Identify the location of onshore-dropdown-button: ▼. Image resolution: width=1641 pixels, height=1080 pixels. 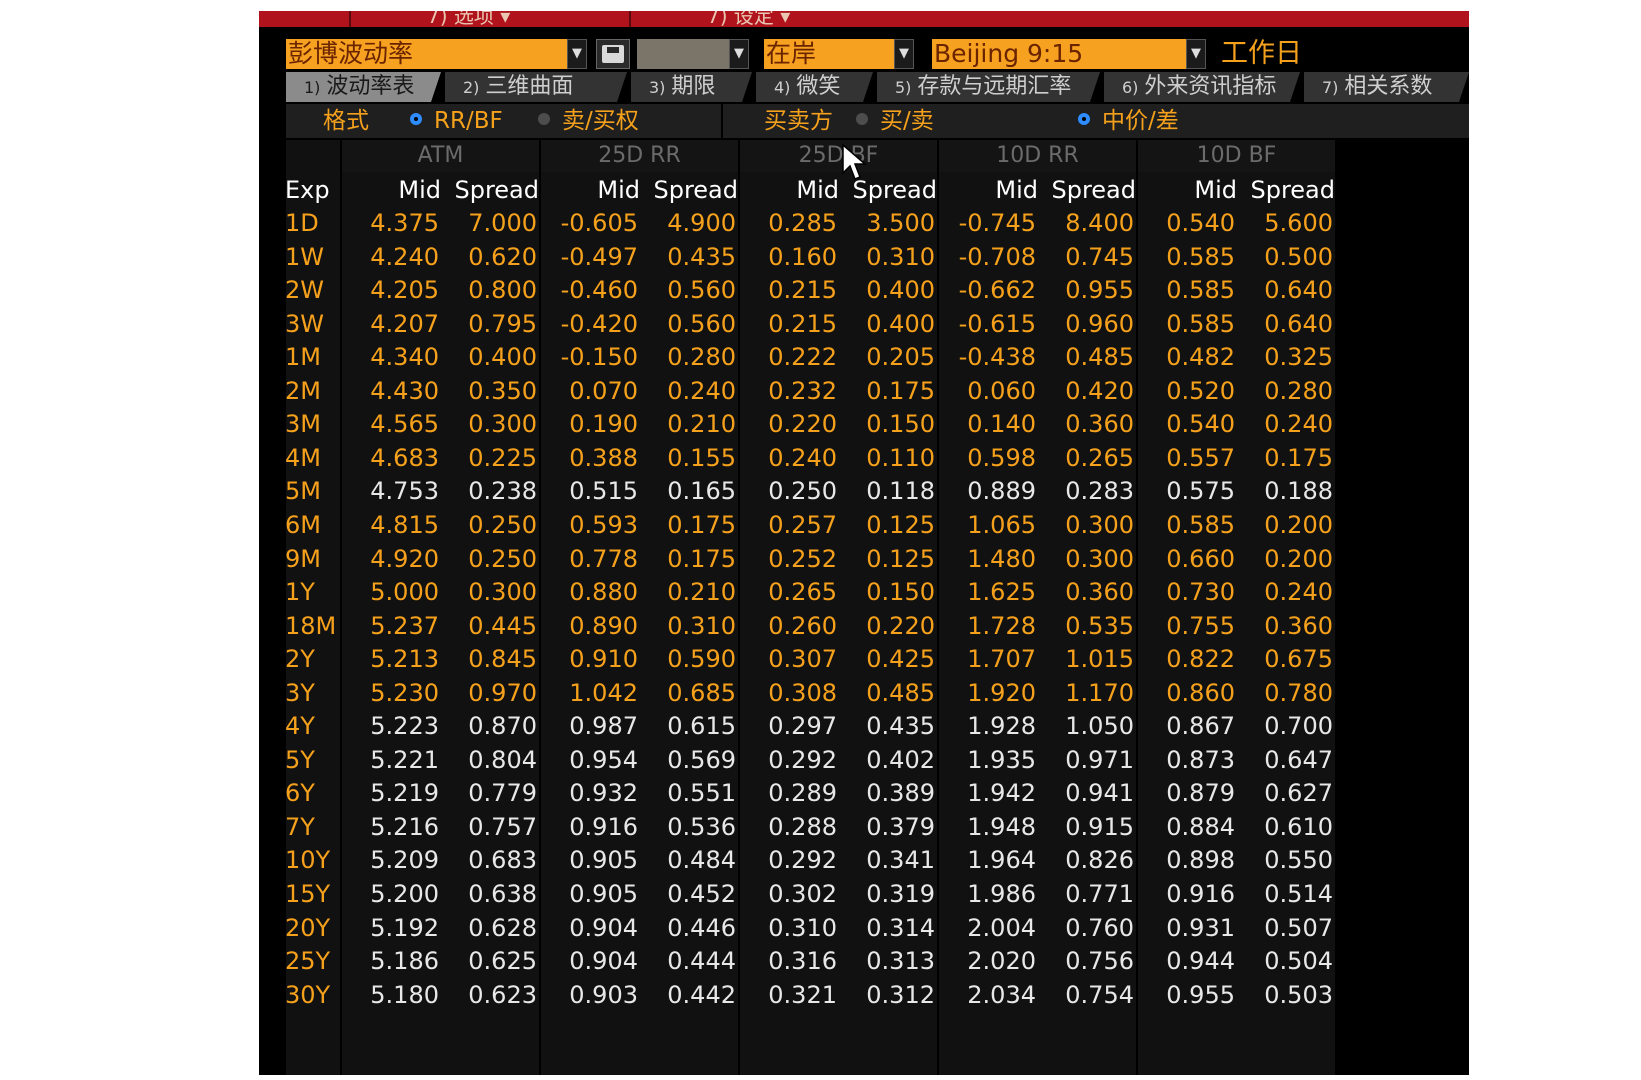
(904, 54).